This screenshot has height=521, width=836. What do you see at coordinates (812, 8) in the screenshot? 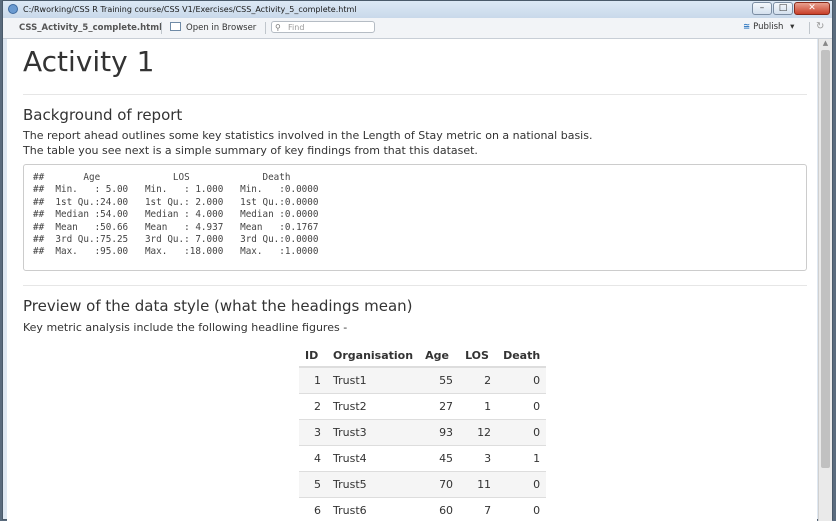
I see `close-button: ✕` at bounding box center [812, 8].